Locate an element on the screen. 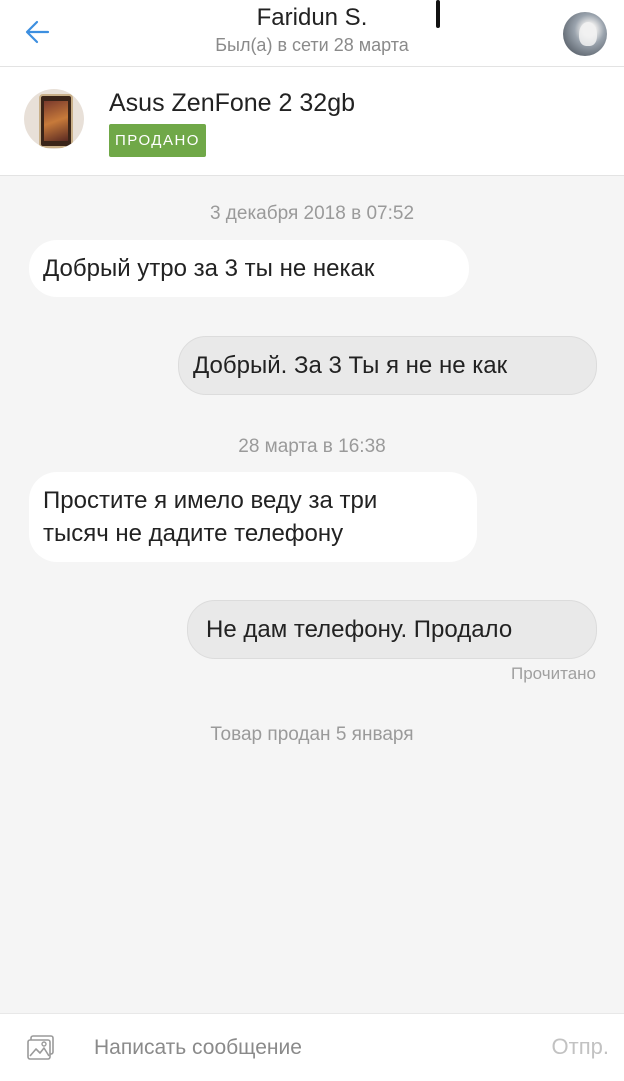 The width and height of the screenshot is (624, 1081). chat-header: Faridun S. Был(а) в сети 28 марта is located at coordinates (312, 33).